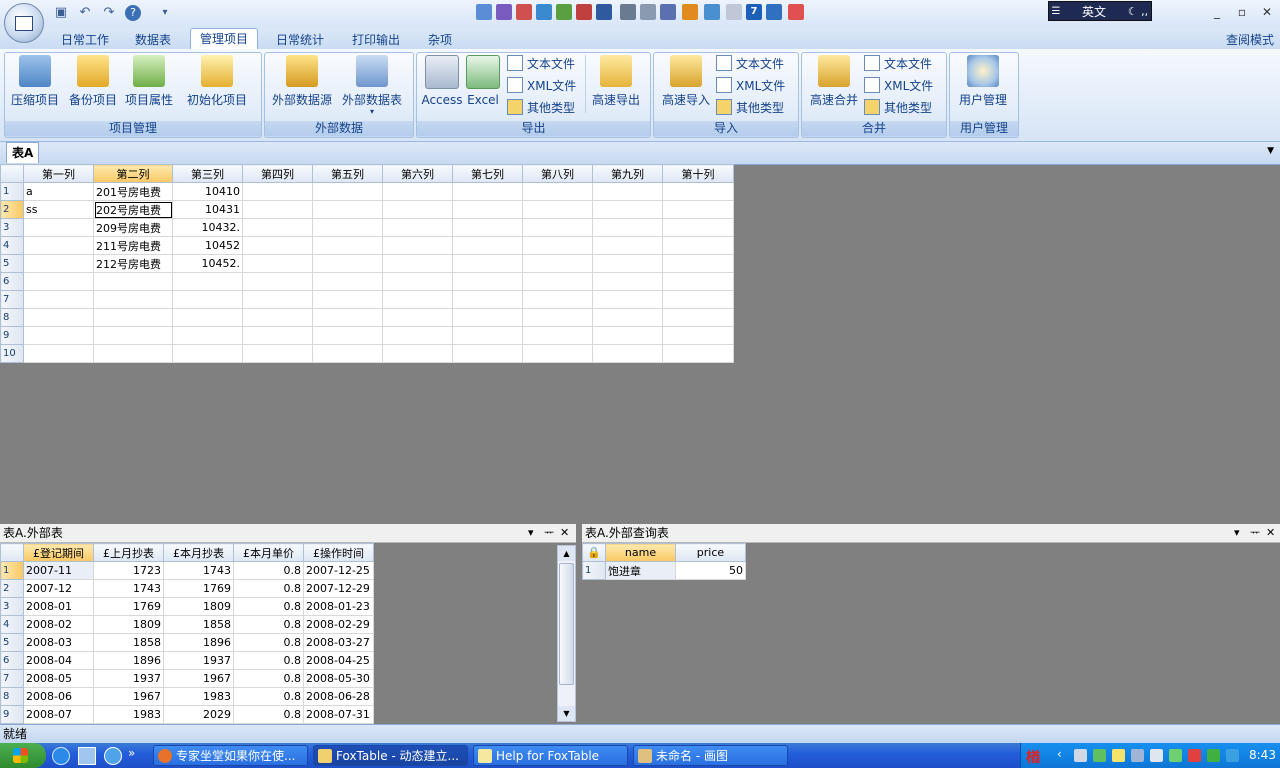  Describe the element at coordinates (750, 86) in the screenshot. I see `import-xml-file-button: XML文件` at that location.